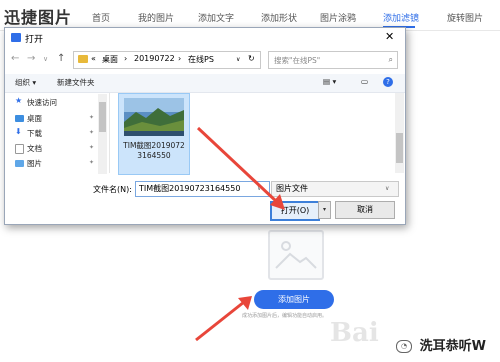 The image size is (500, 362). Describe the element at coordinates (34, 148) in the screenshot. I see `sidebar-item-label: 文档` at that location.